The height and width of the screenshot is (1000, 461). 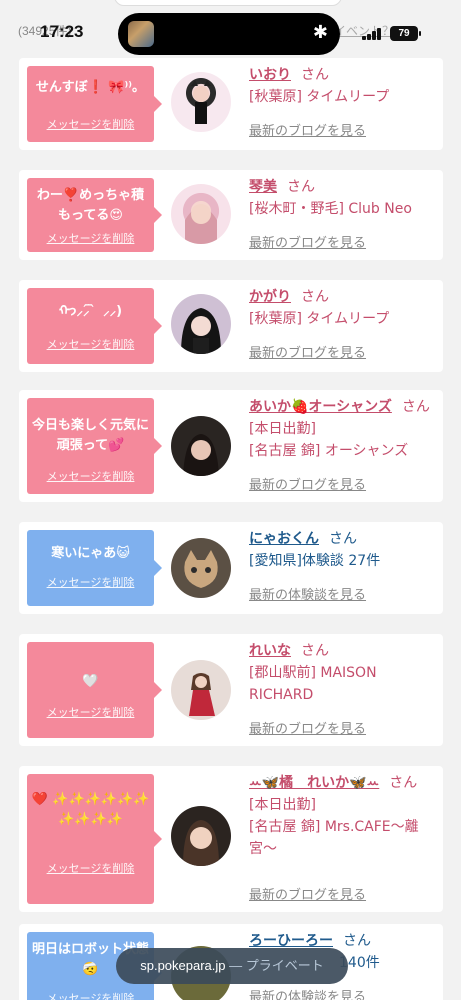 I want to click on shop-location: [名古屋 錦] オーシャンズ, so click(x=329, y=451).